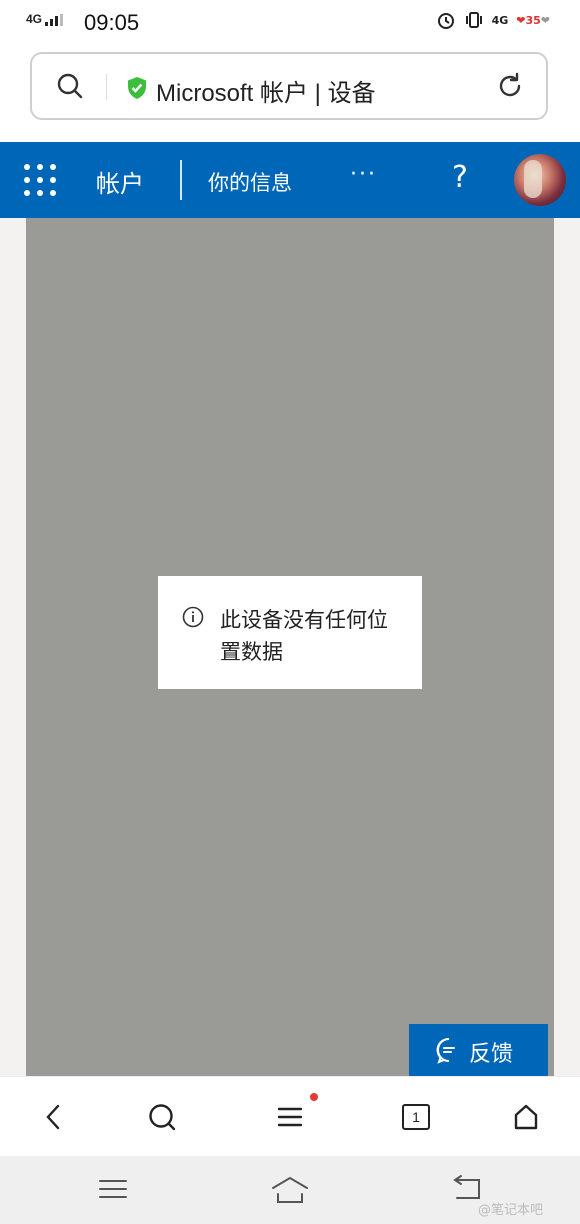  Describe the element at coordinates (540, 180) in the screenshot. I see `avatar` at that location.